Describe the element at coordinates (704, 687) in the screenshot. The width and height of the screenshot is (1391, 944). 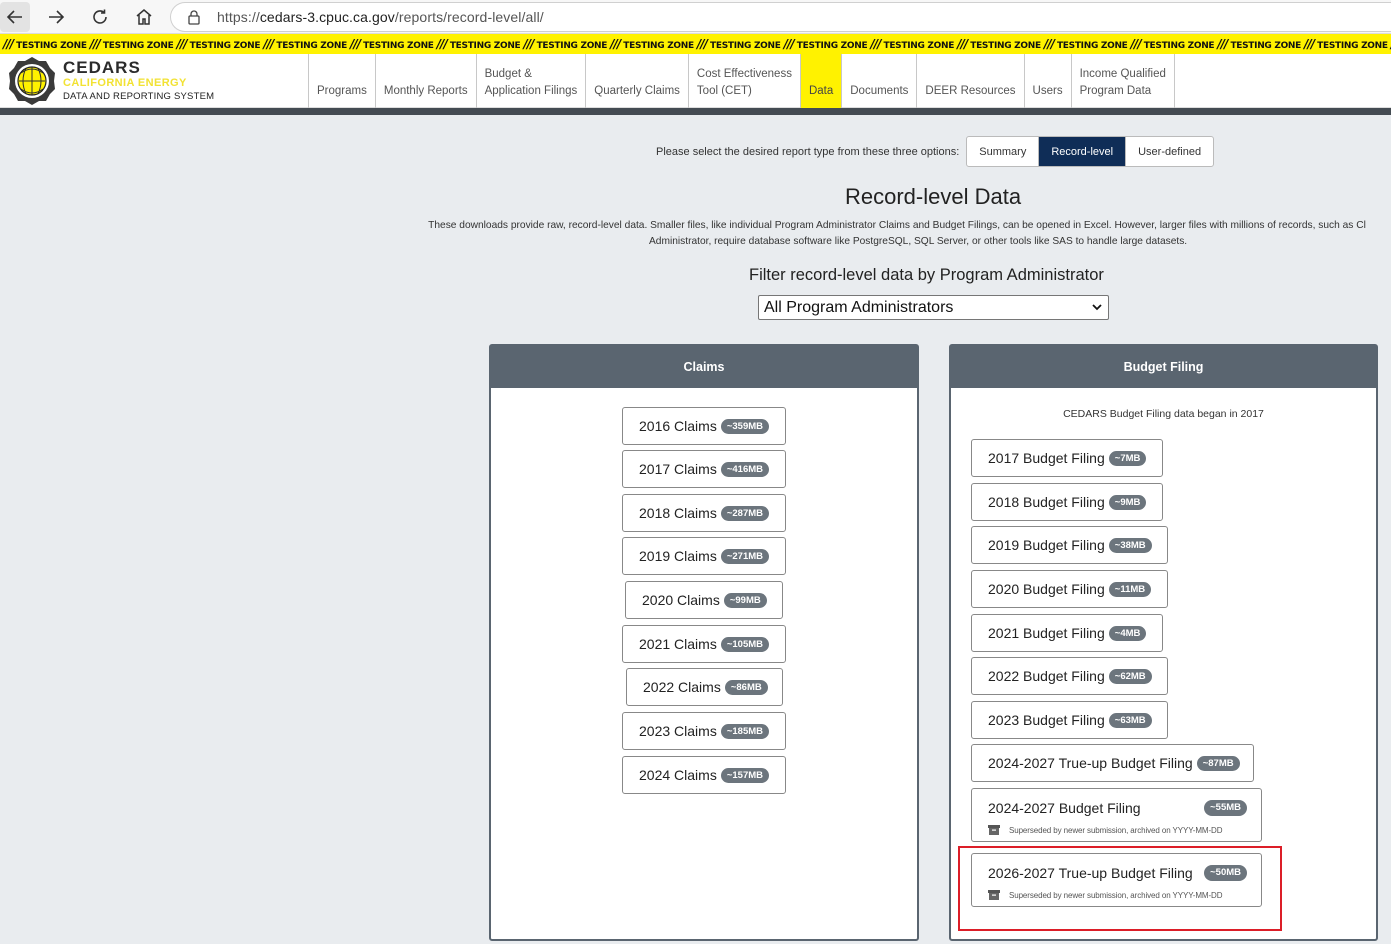
I see `download-2022-claims: 2022 Claims ~86MB` at that location.